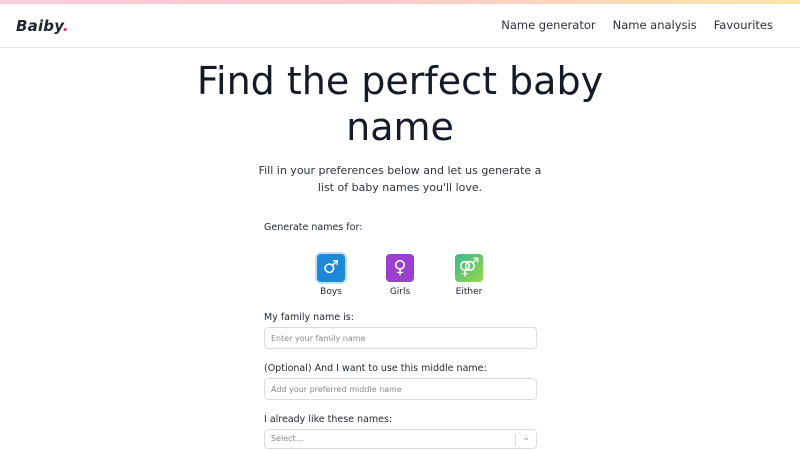 This screenshot has height=450, width=800. Describe the element at coordinates (309, 317) in the screenshot. I see `family-name-label: My family name is:` at that location.